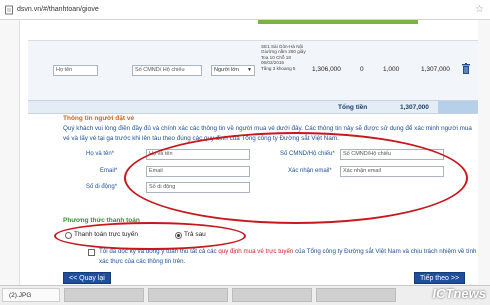 The width and height of the screenshot is (490, 305). Describe the element at coordinates (167, 70) in the screenshot. I see `passenger-id-input: Số CMND/ Hộ chiếu` at that location.